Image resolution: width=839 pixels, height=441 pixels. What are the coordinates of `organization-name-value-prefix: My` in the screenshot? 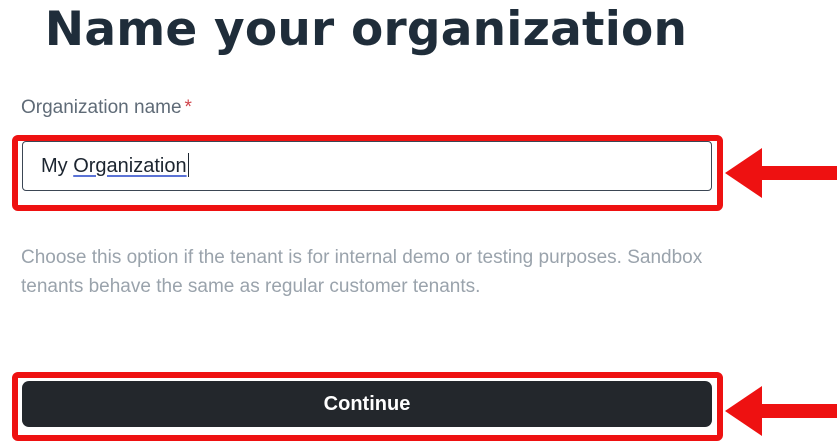 It's located at (57, 166).